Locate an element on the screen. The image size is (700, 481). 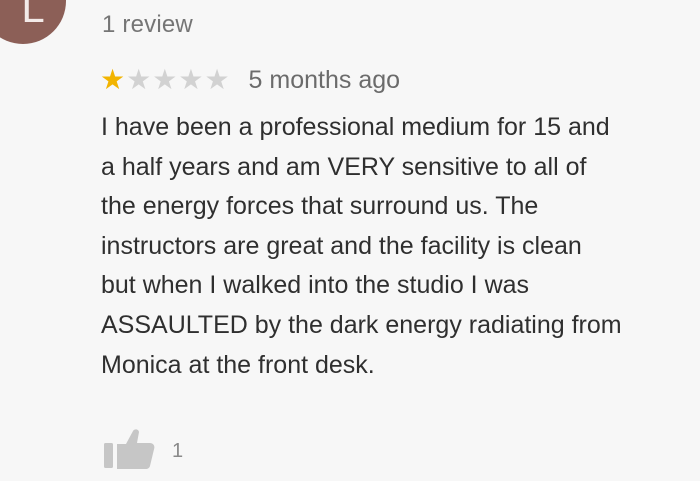
thumbs-up-icon is located at coordinates (129, 447).